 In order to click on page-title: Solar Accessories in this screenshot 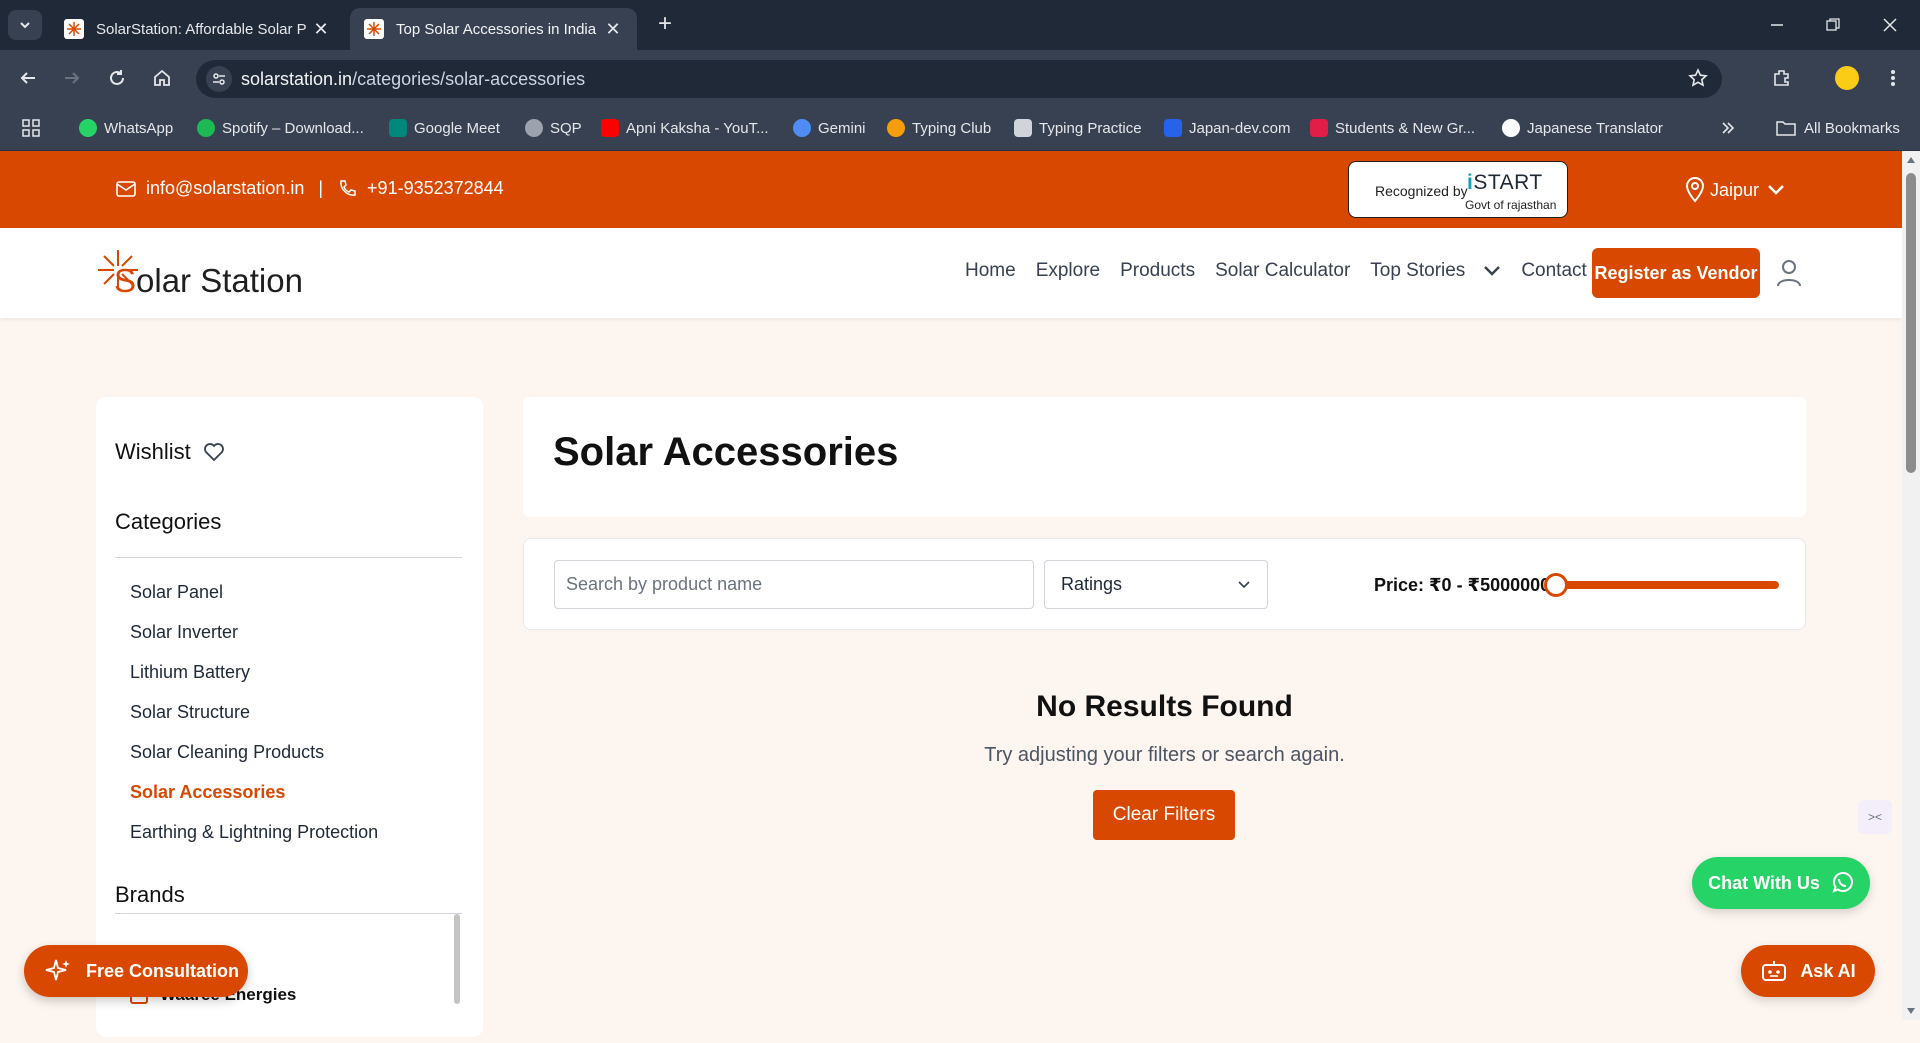, I will do `click(726, 452)`.